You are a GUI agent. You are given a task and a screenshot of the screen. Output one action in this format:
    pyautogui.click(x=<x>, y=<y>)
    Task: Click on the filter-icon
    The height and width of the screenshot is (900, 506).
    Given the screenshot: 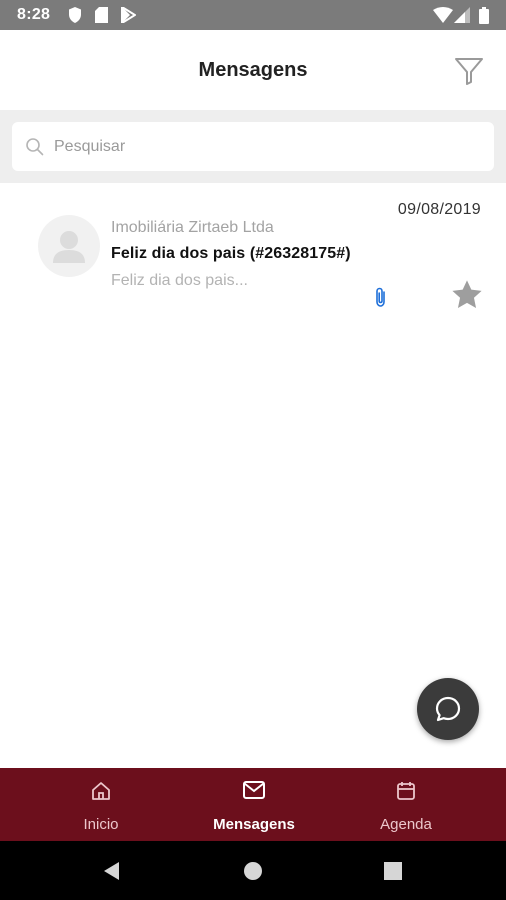 What is the action you would take?
    pyautogui.click(x=469, y=71)
    